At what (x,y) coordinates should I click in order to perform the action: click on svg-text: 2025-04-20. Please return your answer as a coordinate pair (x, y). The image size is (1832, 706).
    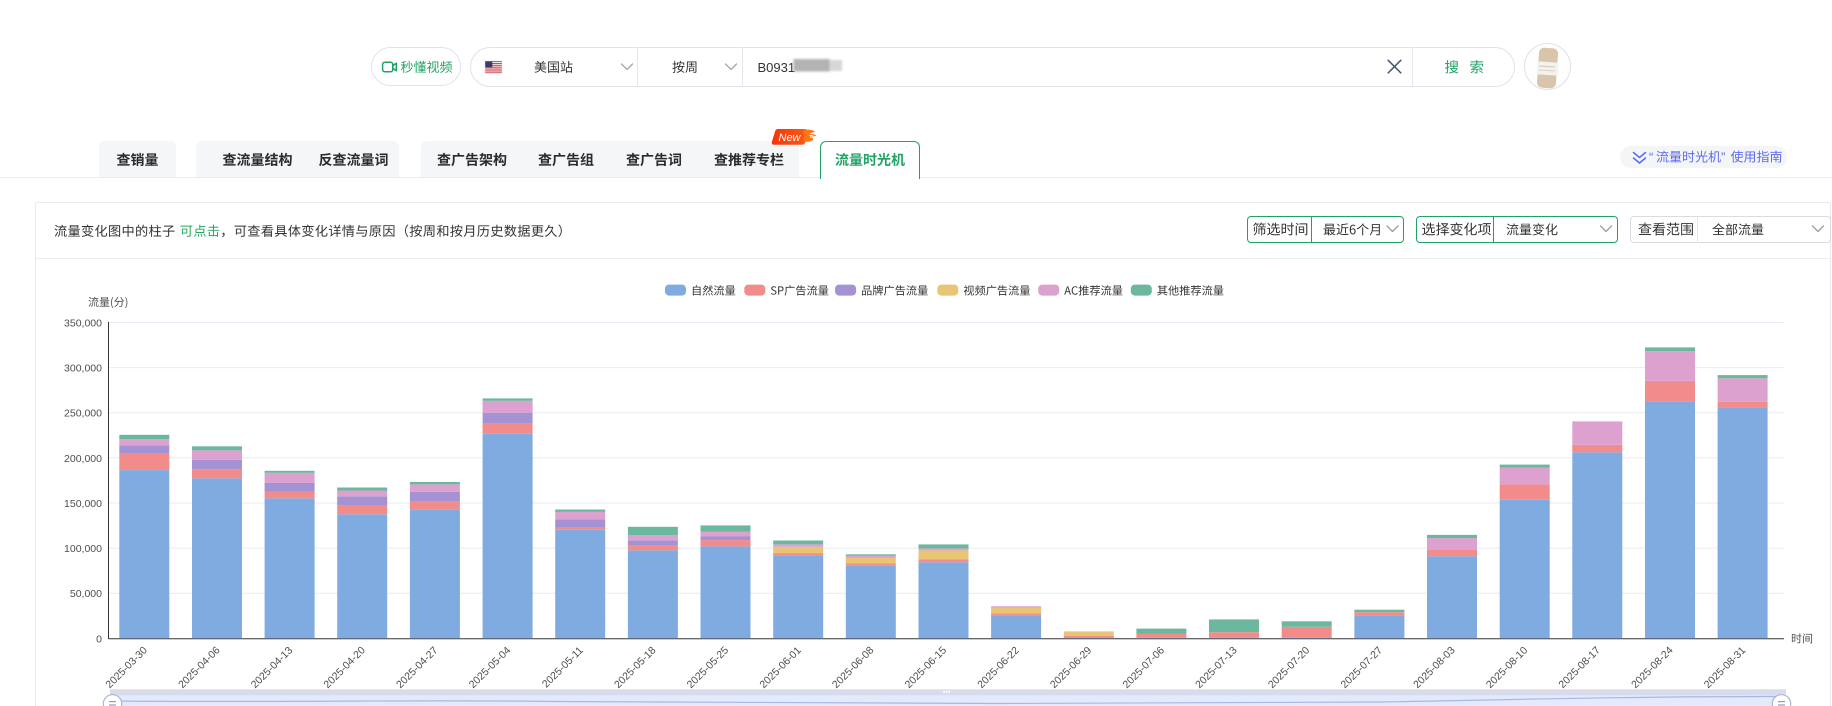
    Looking at the image, I should click on (344, 667).